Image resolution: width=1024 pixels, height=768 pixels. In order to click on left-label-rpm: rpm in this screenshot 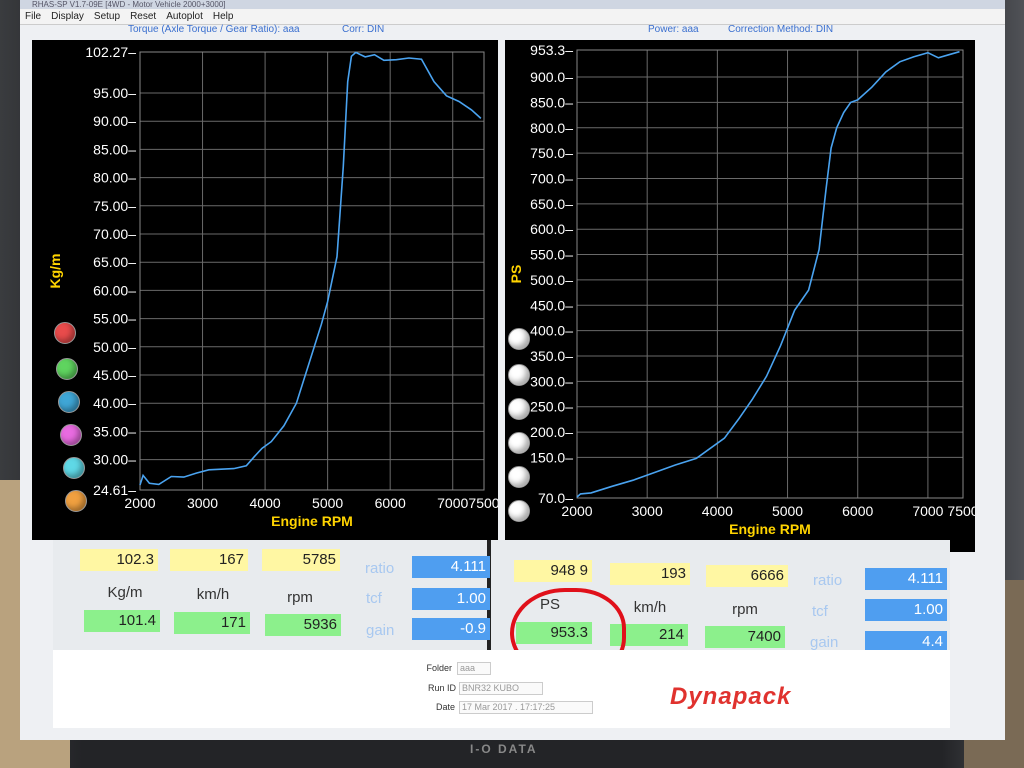, I will do `click(300, 597)`.